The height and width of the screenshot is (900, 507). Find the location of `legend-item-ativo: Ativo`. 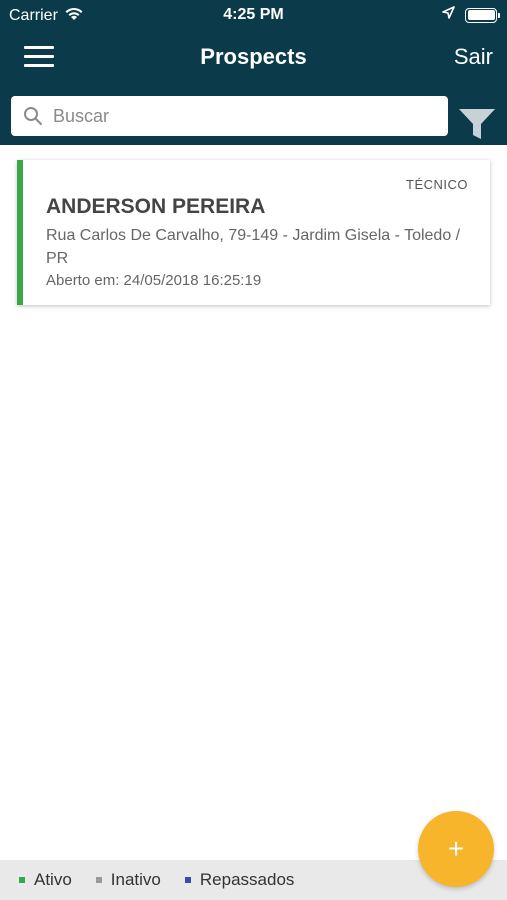

legend-item-ativo: Ativo is located at coordinates (45, 880).